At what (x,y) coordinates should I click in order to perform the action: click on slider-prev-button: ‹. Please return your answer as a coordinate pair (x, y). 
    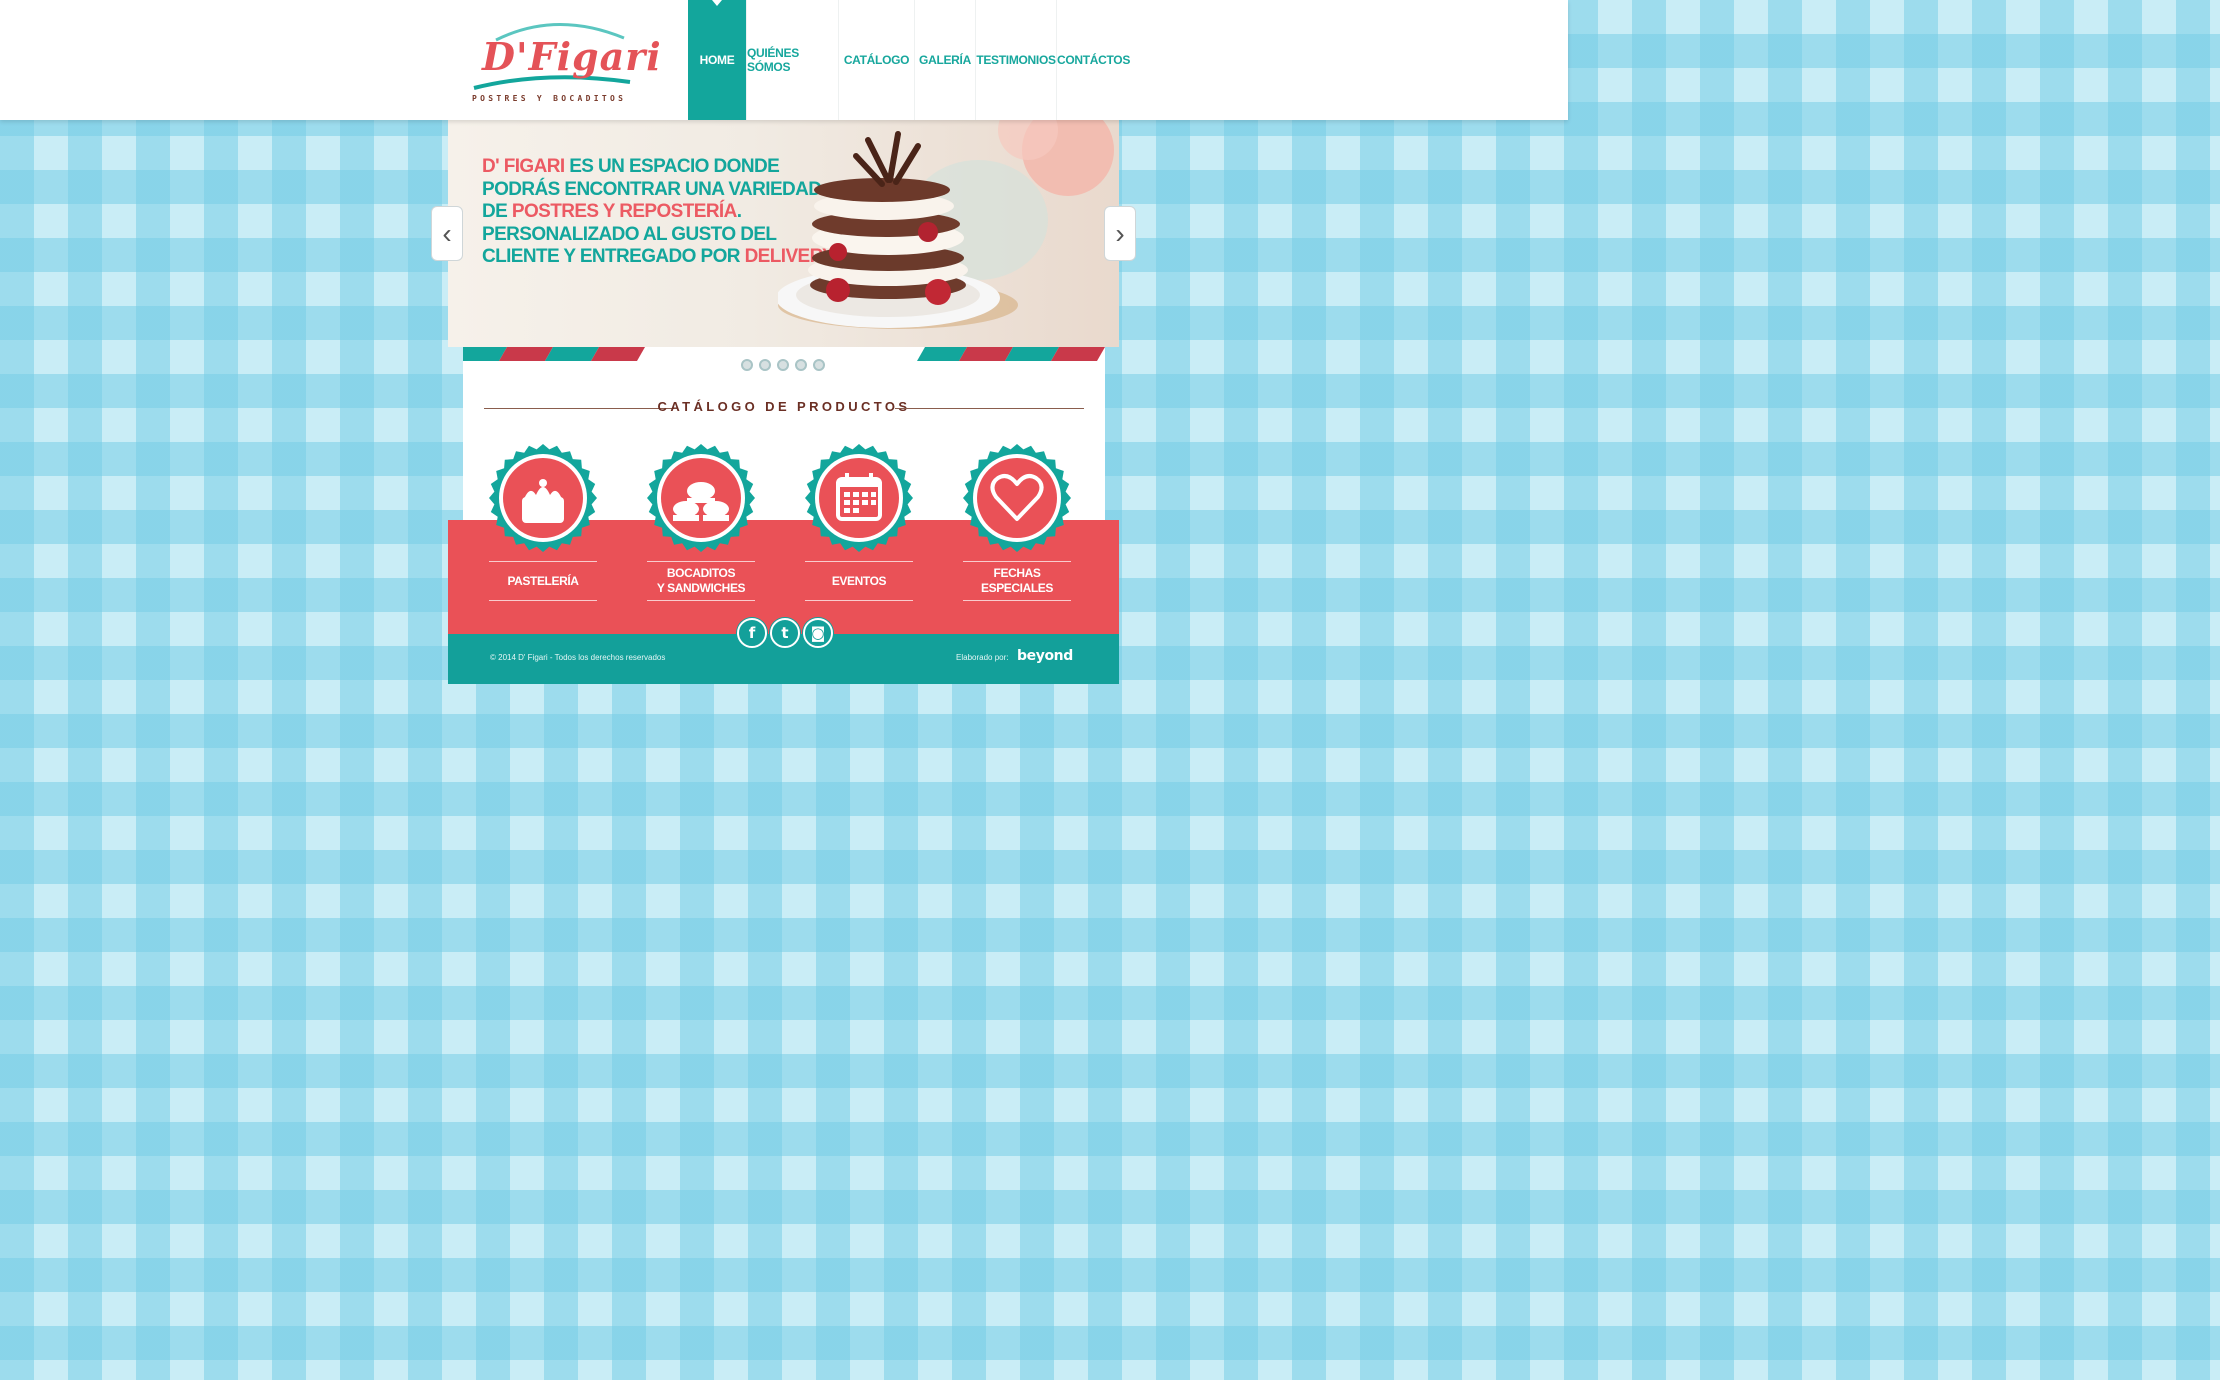
    Looking at the image, I should click on (447, 233).